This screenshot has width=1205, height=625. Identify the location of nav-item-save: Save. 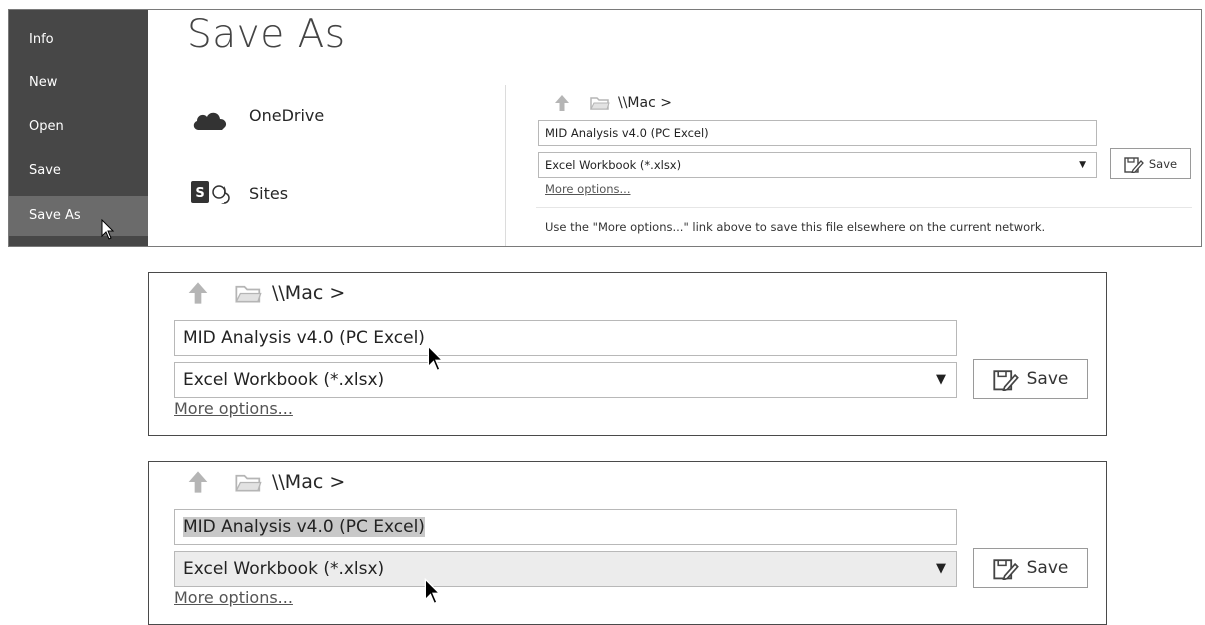
(78, 171).